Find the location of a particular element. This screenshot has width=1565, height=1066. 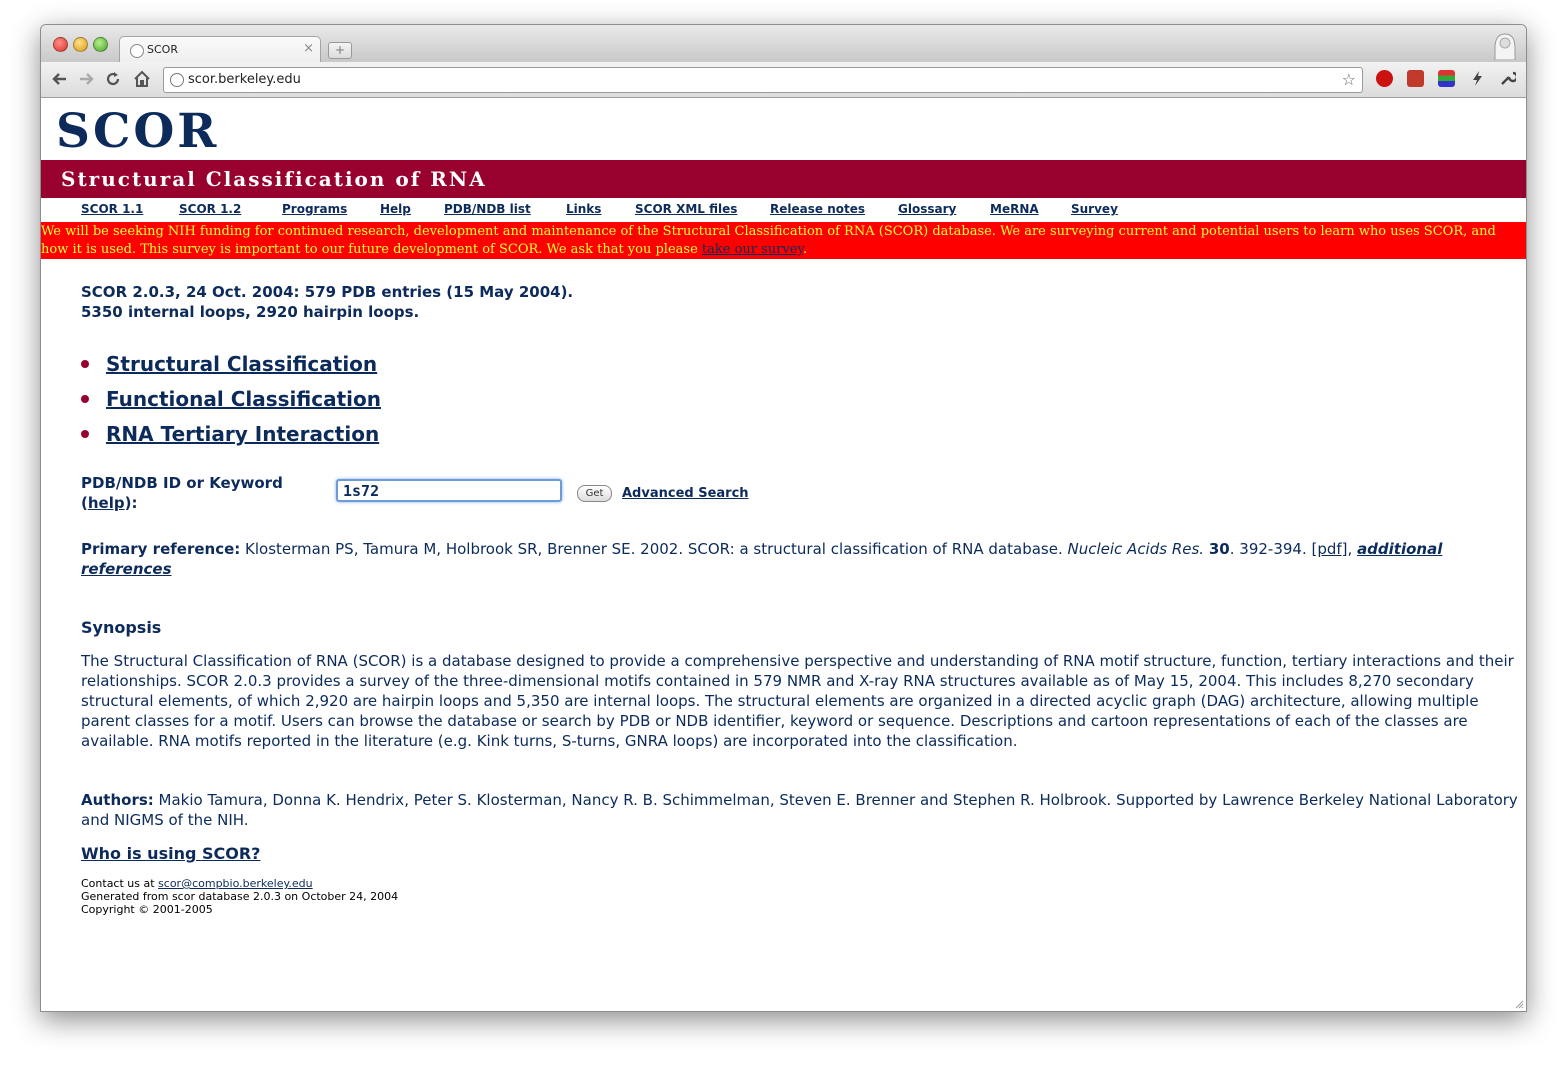

url-text: scor.berkeley.edu is located at coordinates (244, 79).